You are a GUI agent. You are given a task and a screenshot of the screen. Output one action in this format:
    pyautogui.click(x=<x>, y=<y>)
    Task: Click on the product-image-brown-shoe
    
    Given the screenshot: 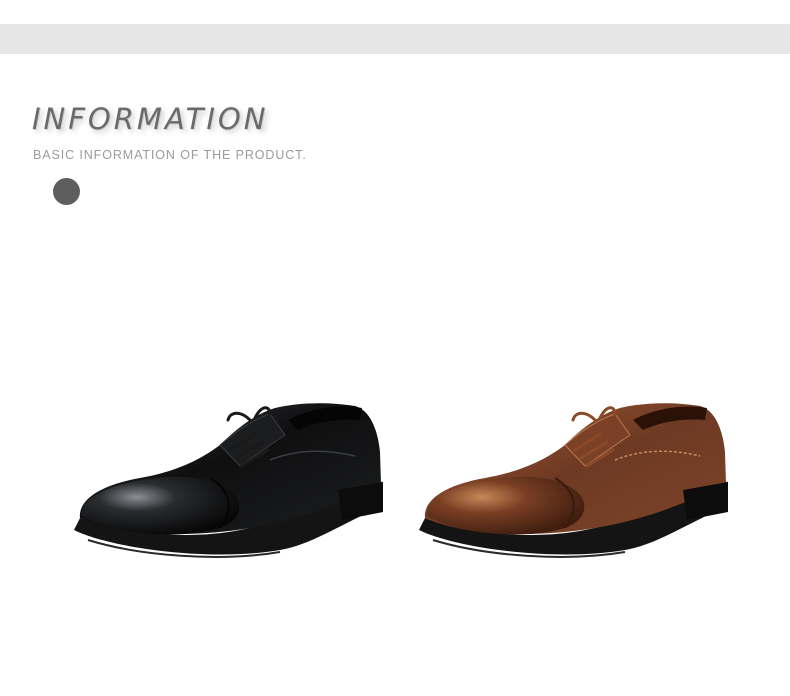 What is the action you would take?
    pyautogui.click(x=575, y=485)
    